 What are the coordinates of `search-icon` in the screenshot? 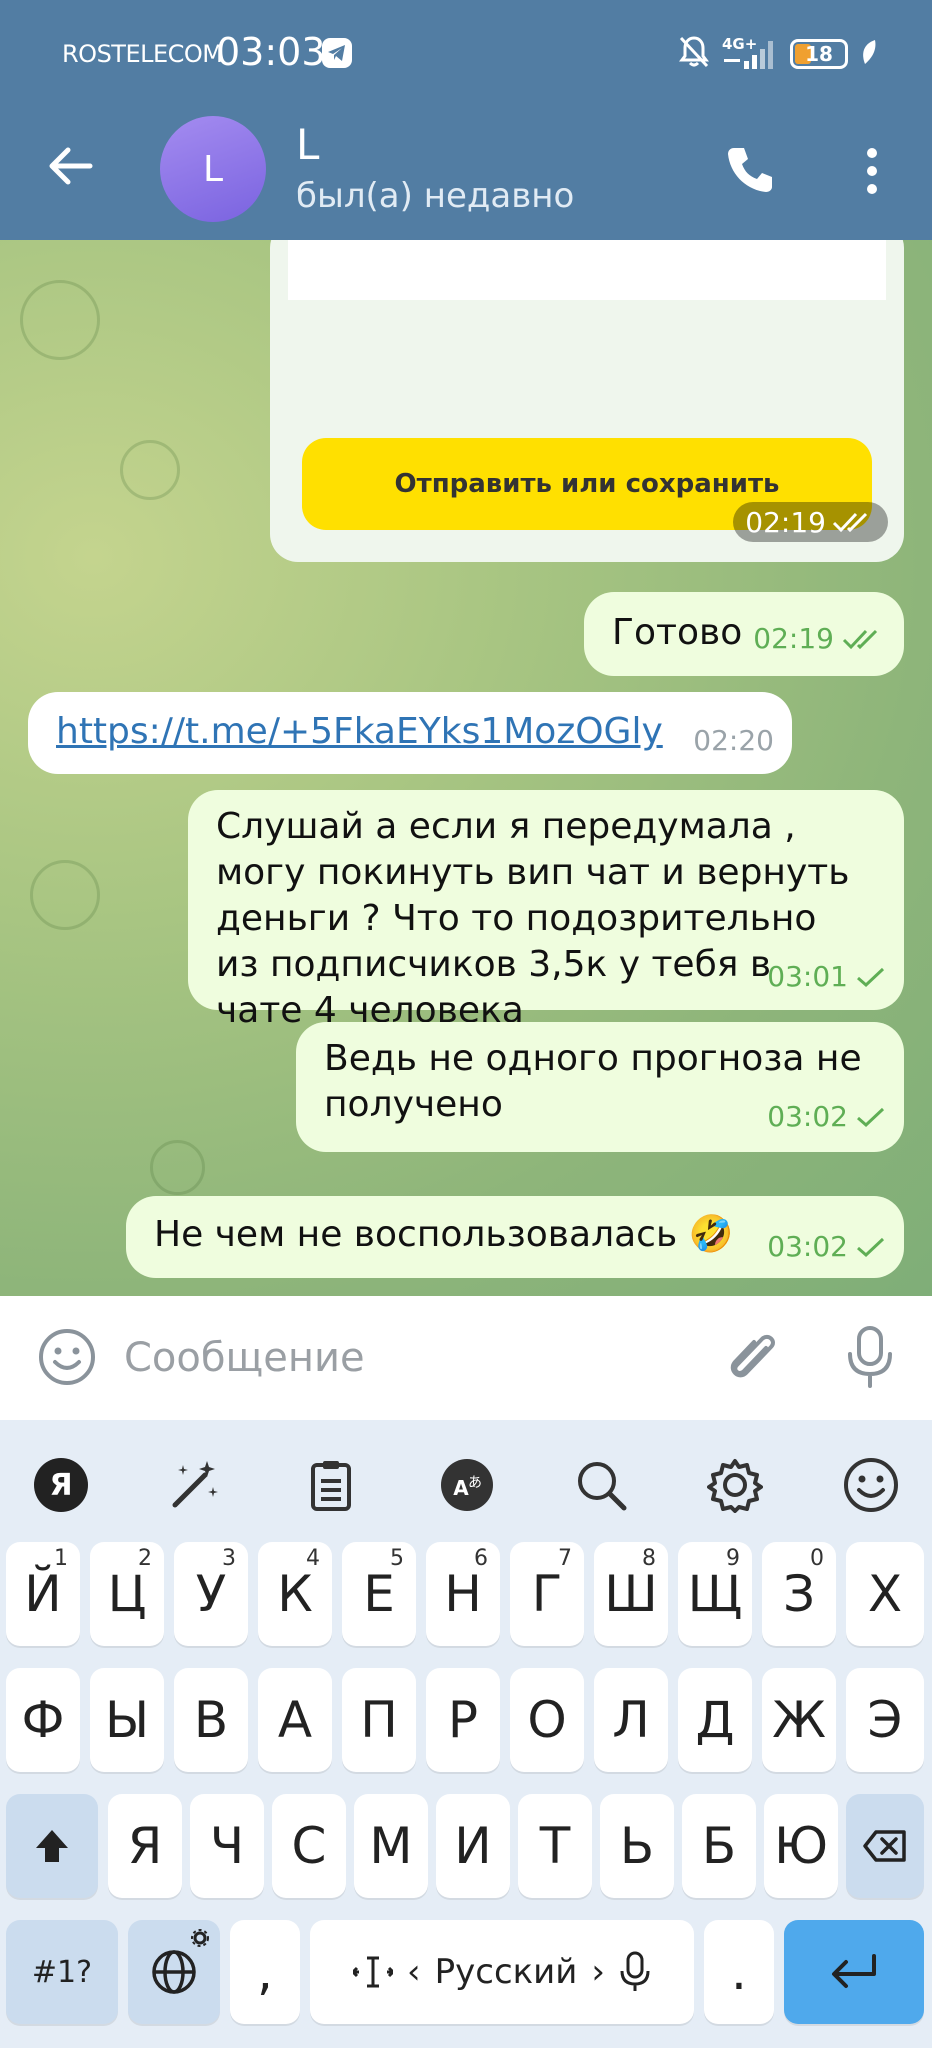 It's located at (601, 1485).